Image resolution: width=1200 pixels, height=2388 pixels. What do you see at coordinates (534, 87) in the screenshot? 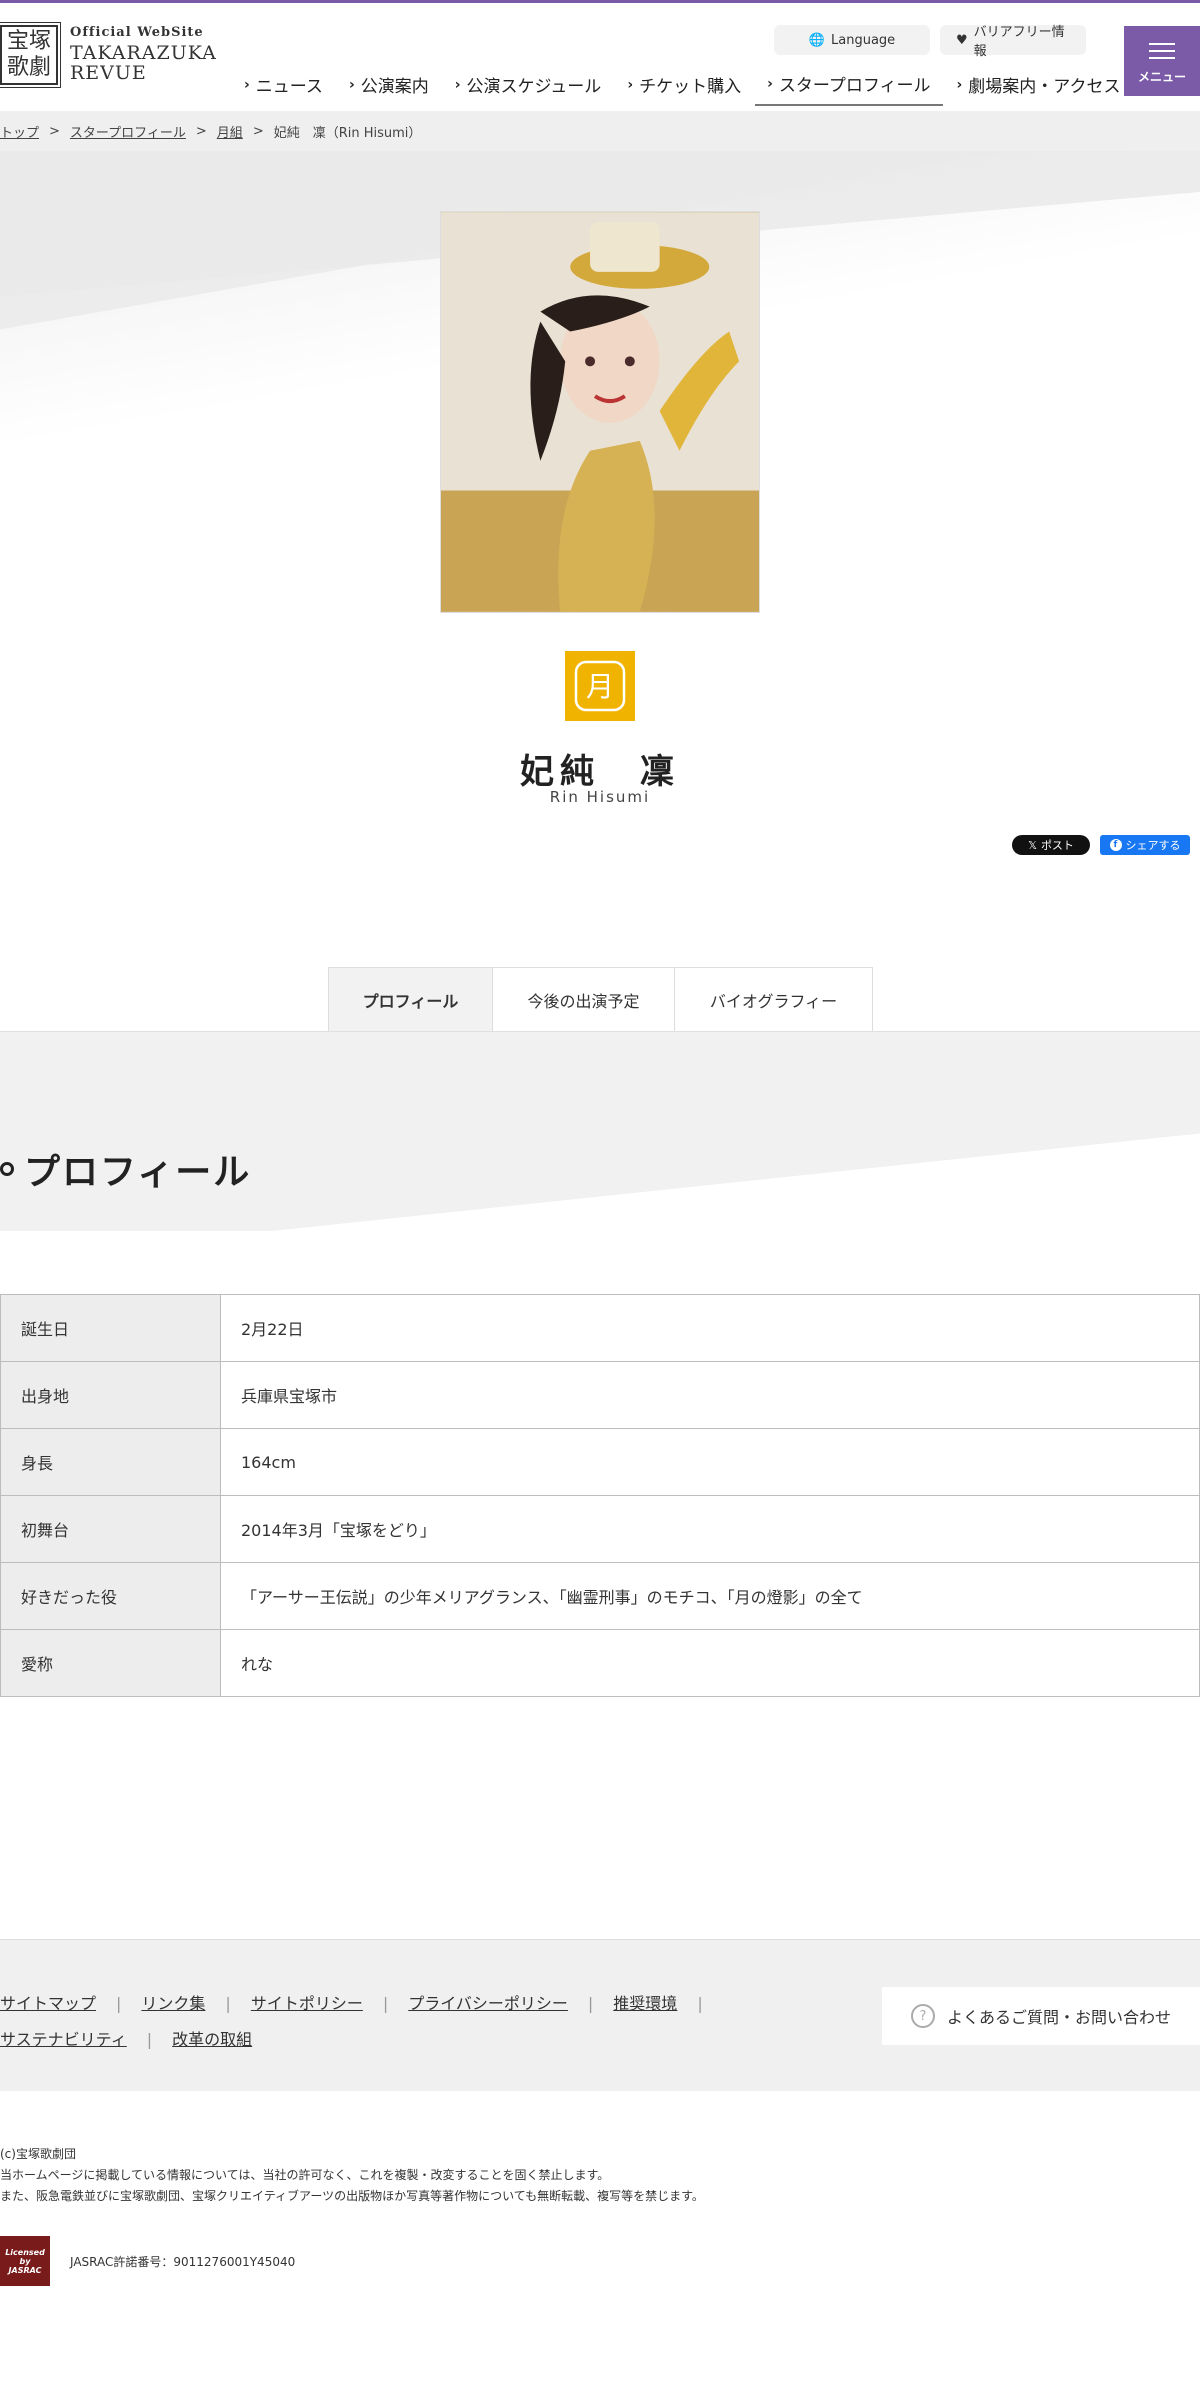
I see `nav-label: 公演スケジュール` at bounding box center [534, 87].